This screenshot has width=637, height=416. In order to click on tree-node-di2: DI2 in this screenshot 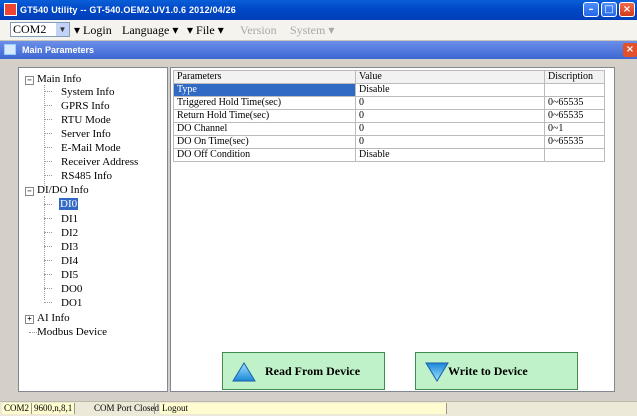, I will do `click(69, 233)`.